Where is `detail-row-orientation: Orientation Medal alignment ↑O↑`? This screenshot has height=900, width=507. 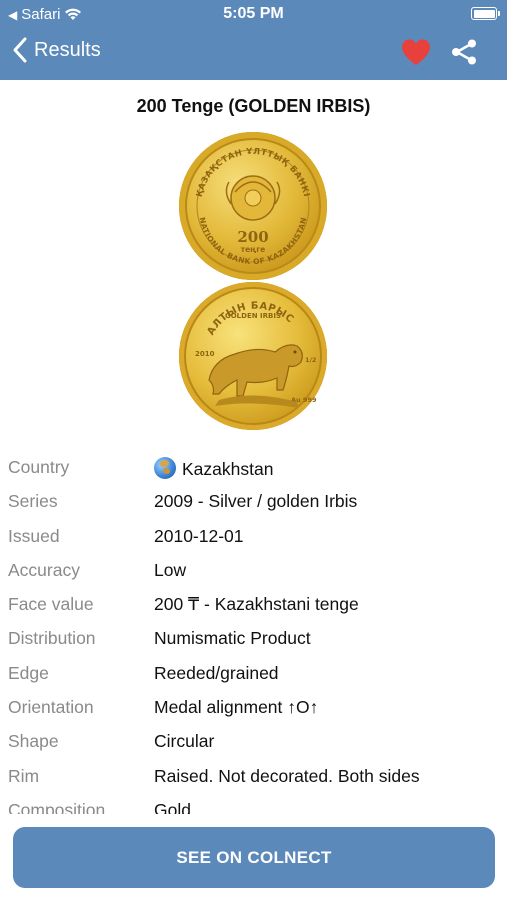 detail-row-orientation: Orientation Medal alignment ↑O↑ is located at coordinates (253, 709).